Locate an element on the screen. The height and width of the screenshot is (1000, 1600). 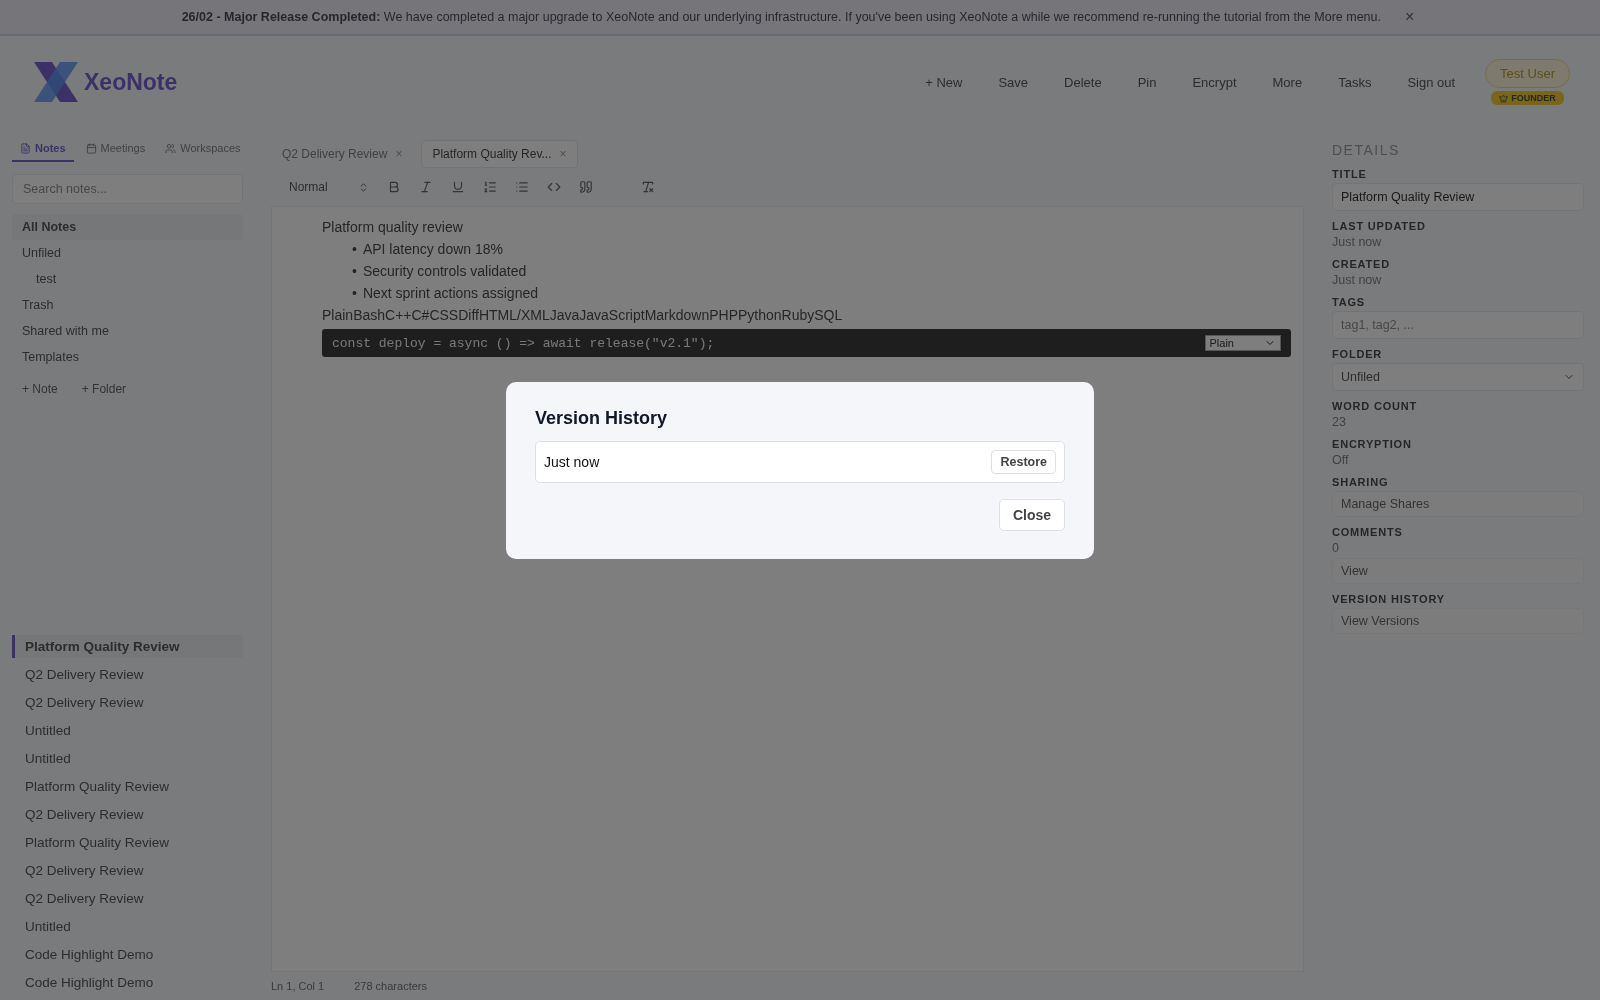
editor-tab: Q2 Delivery Review × is located at coordinates (342, 154).